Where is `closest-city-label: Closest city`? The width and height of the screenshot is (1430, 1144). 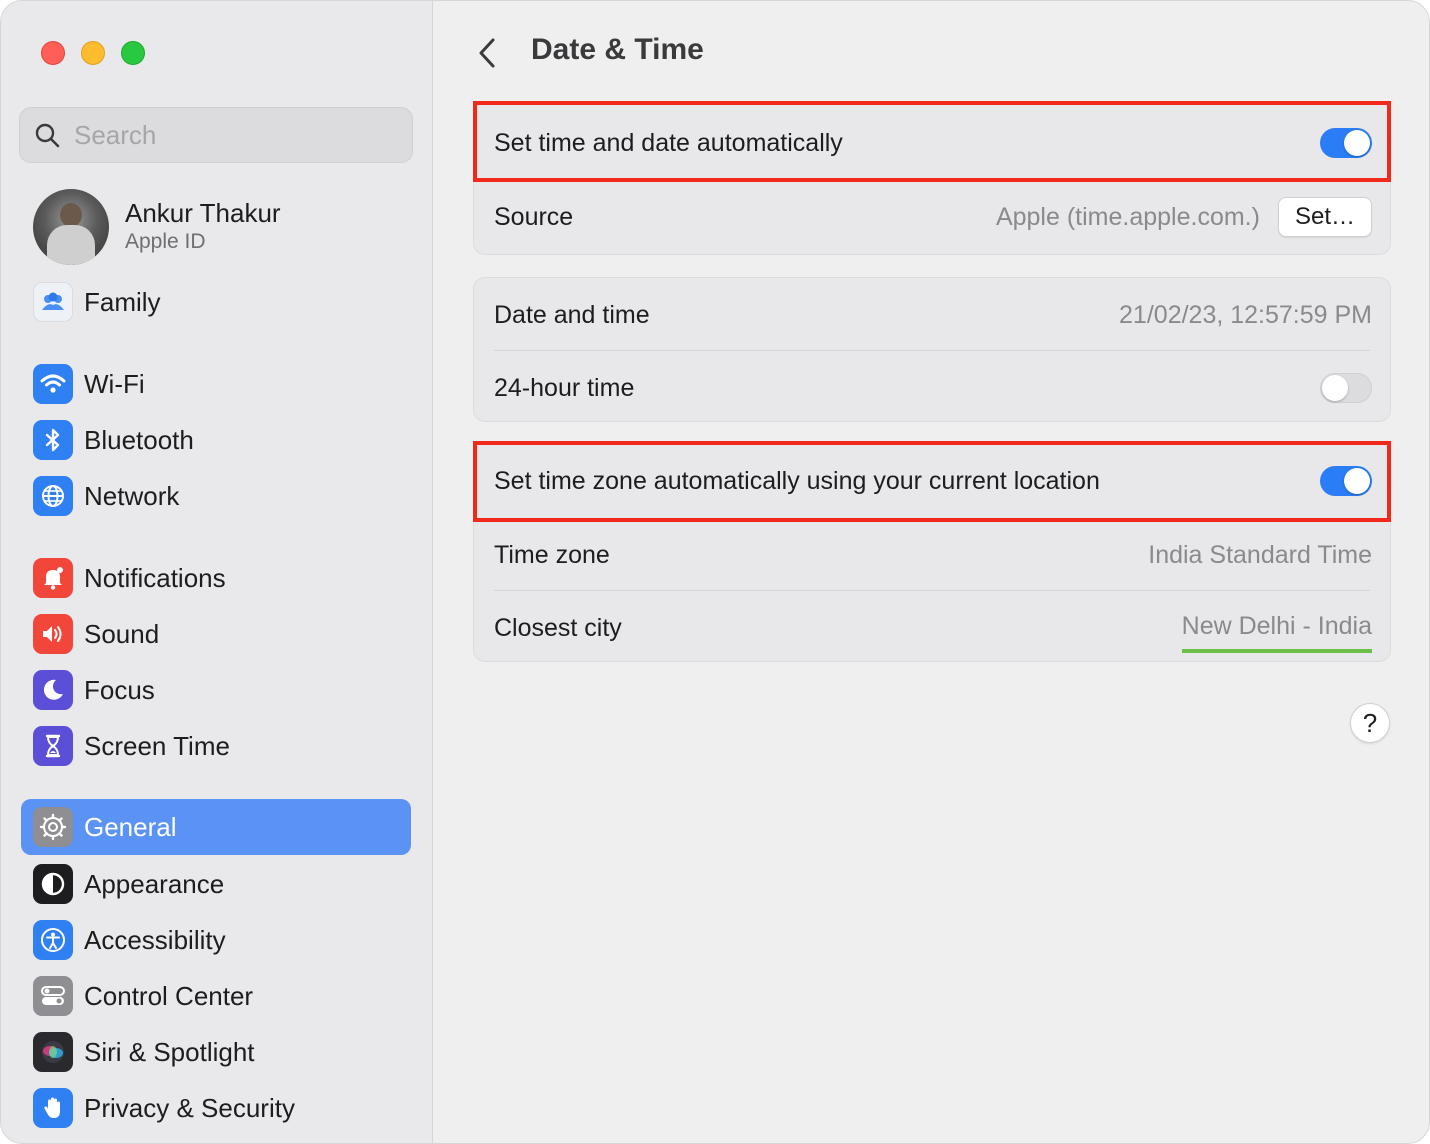 closest-city-label: Closest city is located at coordinates (558, 627).